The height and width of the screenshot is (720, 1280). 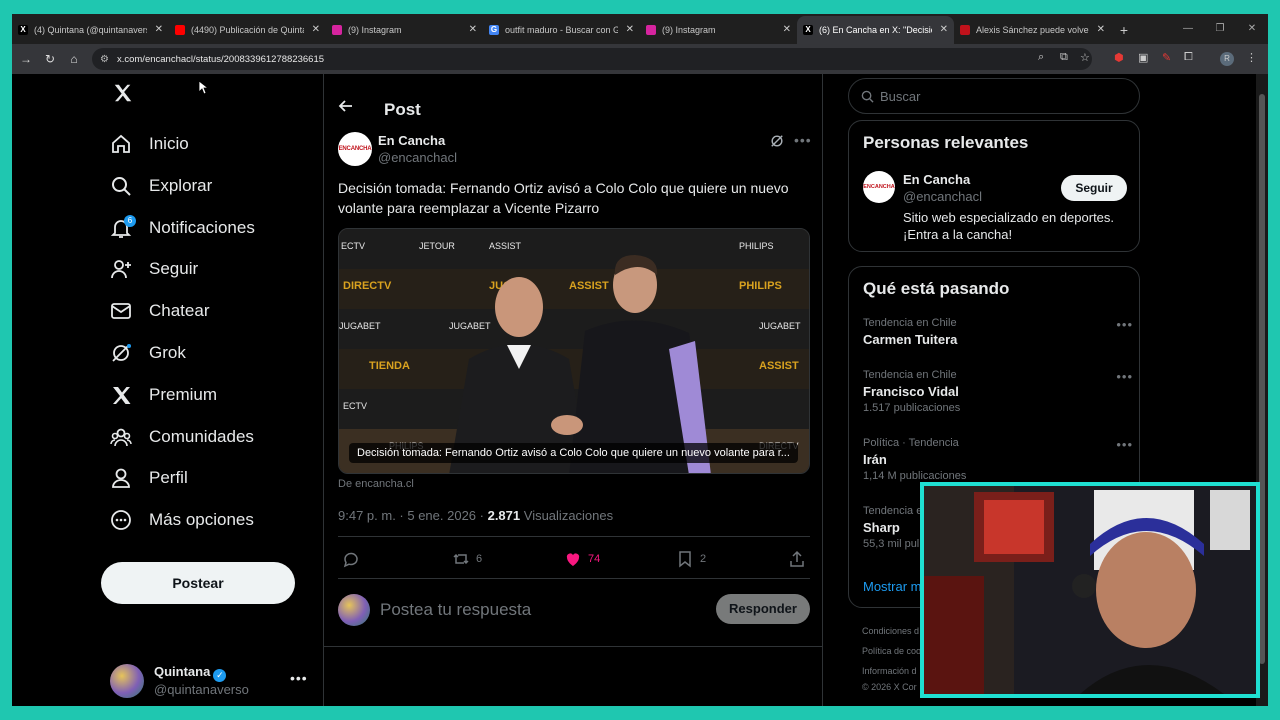 I want to click on new-tab-button: +, so click(x=1124, y=30).